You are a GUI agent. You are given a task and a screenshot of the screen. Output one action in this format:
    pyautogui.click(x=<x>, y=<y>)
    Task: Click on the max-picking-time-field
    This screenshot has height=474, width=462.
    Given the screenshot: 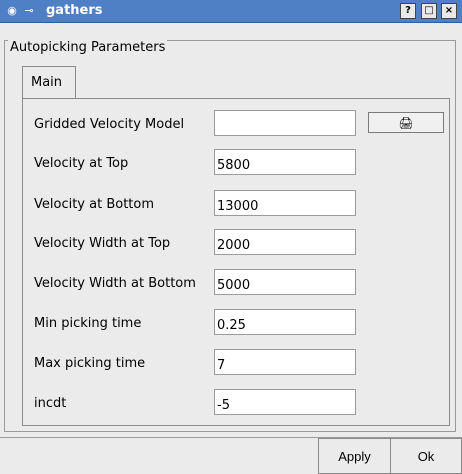 What is the action you would take?
    pyautogui.click(x=285, y=362)
    